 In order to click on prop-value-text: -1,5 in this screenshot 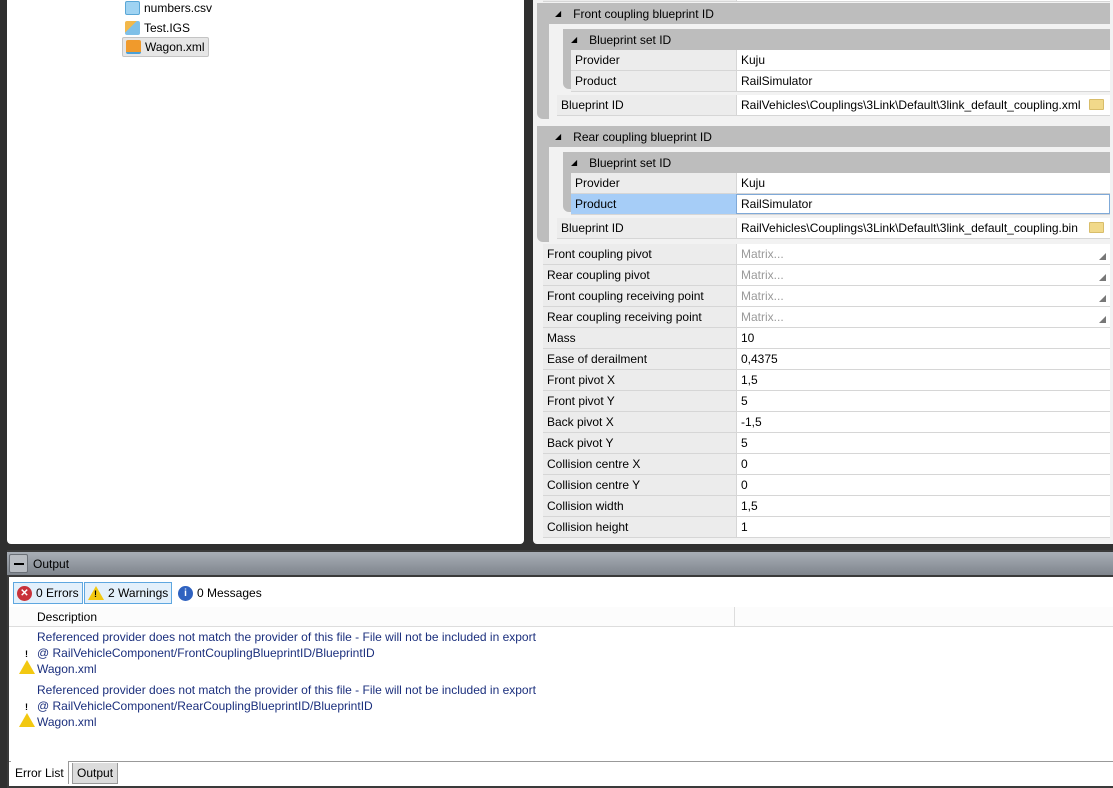, I will do `click(751, 422)`.